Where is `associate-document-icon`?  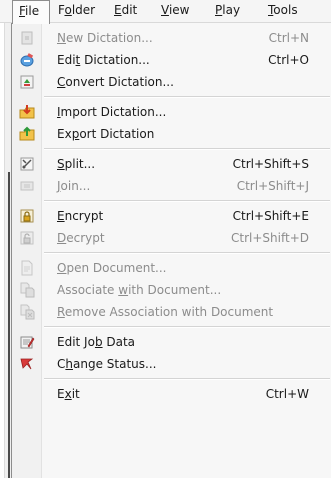
associate-document-icon is located at coordinates (27, 290).